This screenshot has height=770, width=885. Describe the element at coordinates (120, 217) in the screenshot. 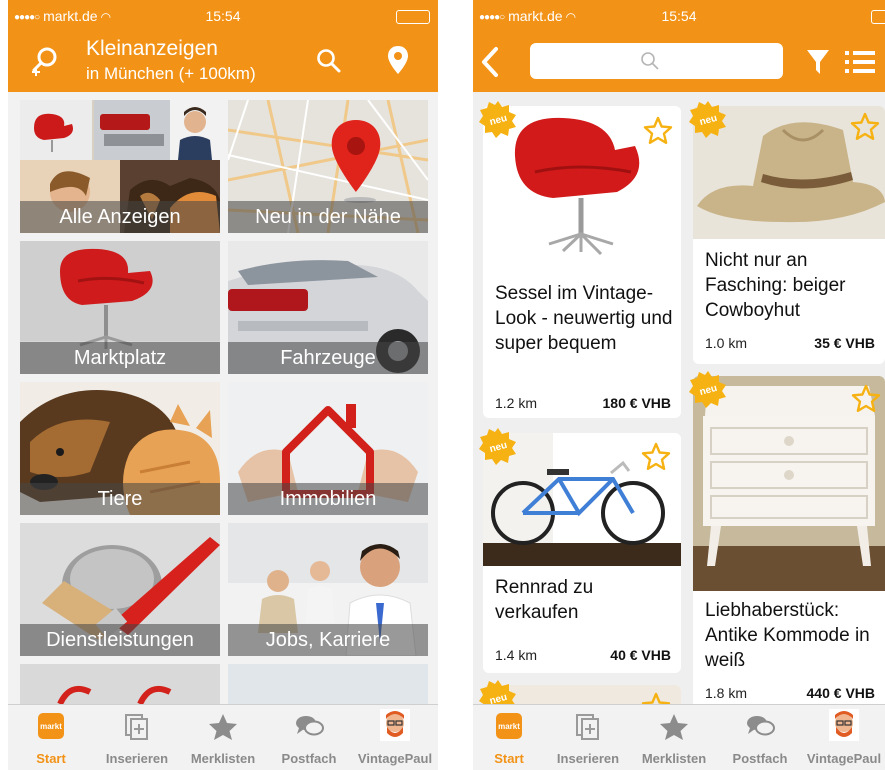

I see `category-label: Alle Anzeigen` at that location.